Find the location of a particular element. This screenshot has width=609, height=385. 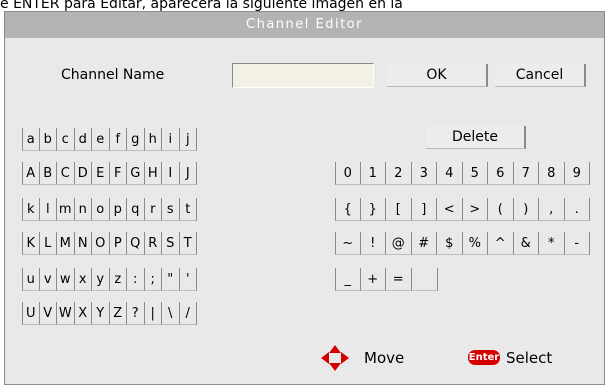

left-key: C is located at coordinates (66, 173).